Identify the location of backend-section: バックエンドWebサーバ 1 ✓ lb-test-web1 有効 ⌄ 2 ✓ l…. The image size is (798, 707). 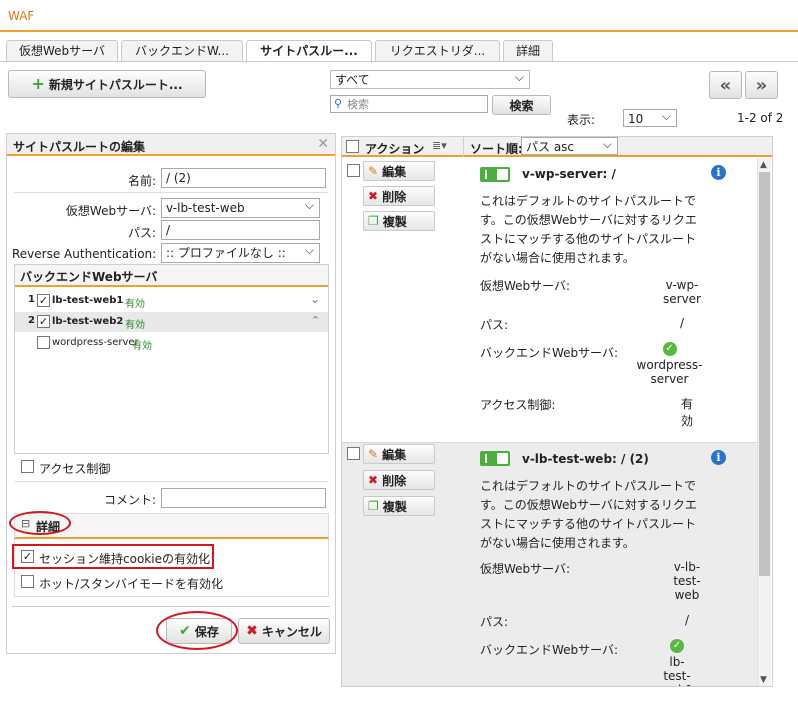
(171, 359).